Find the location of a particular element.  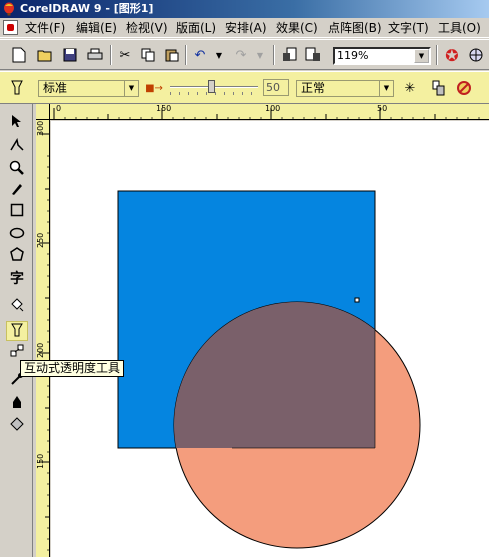

new-document-icon is located at coordinates (19, 55).